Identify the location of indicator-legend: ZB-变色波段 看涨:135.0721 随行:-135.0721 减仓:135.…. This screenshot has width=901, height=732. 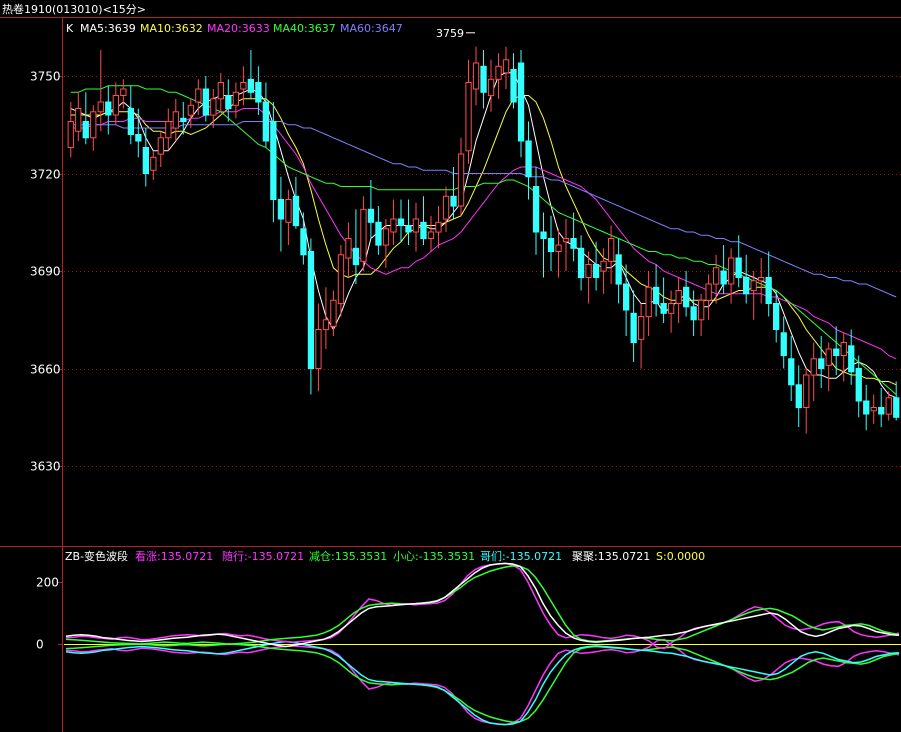
(385, 556).